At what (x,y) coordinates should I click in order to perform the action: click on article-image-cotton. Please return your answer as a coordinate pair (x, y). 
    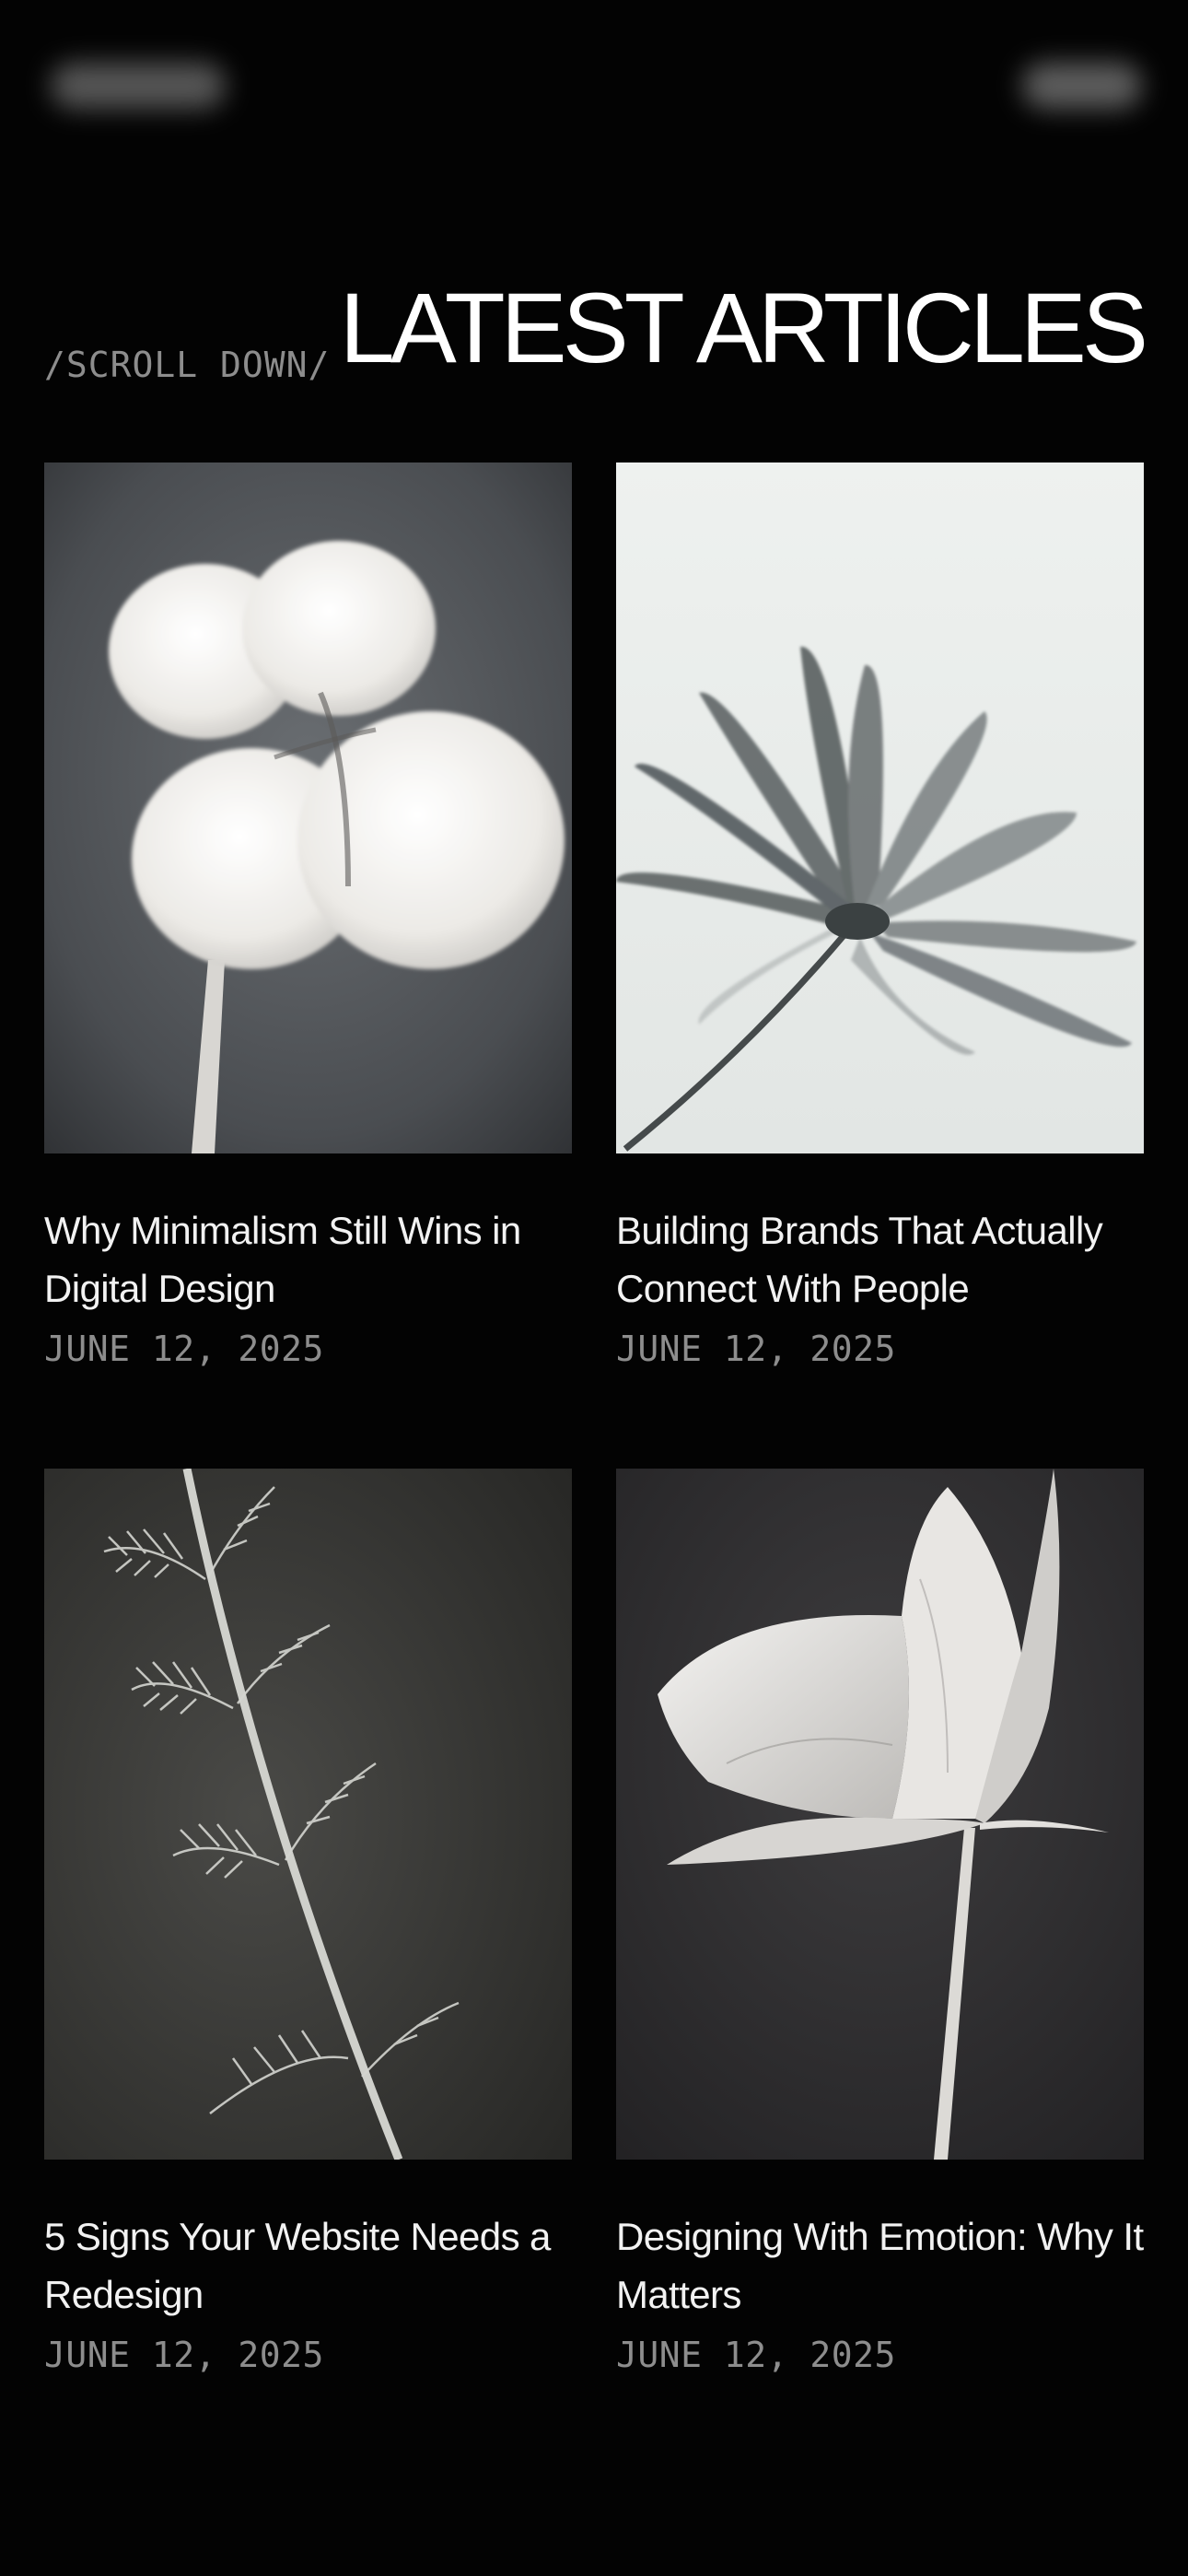
    Looking at the image, I should click on (308, 808).